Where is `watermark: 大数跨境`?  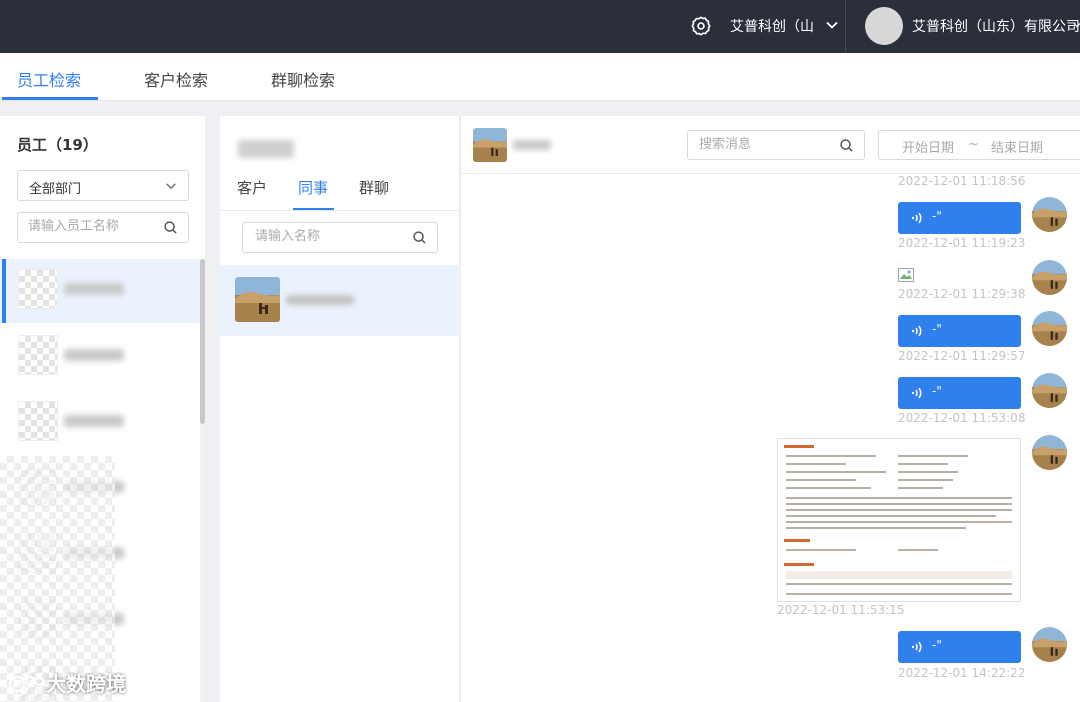 watermark: 大数跨境 is located at coordinates (67, 682).